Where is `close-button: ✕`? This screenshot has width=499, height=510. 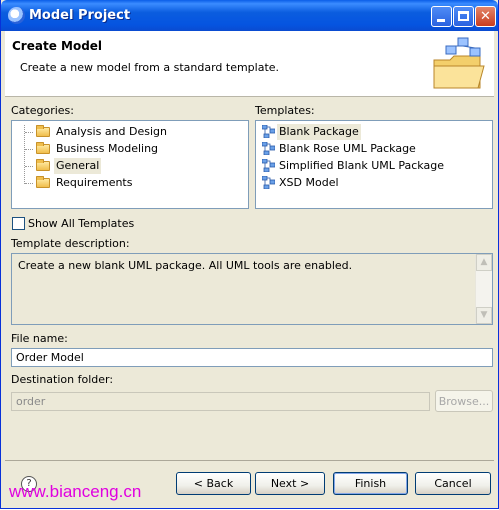
close-button: ✕ is located at coordinates (485, 16).